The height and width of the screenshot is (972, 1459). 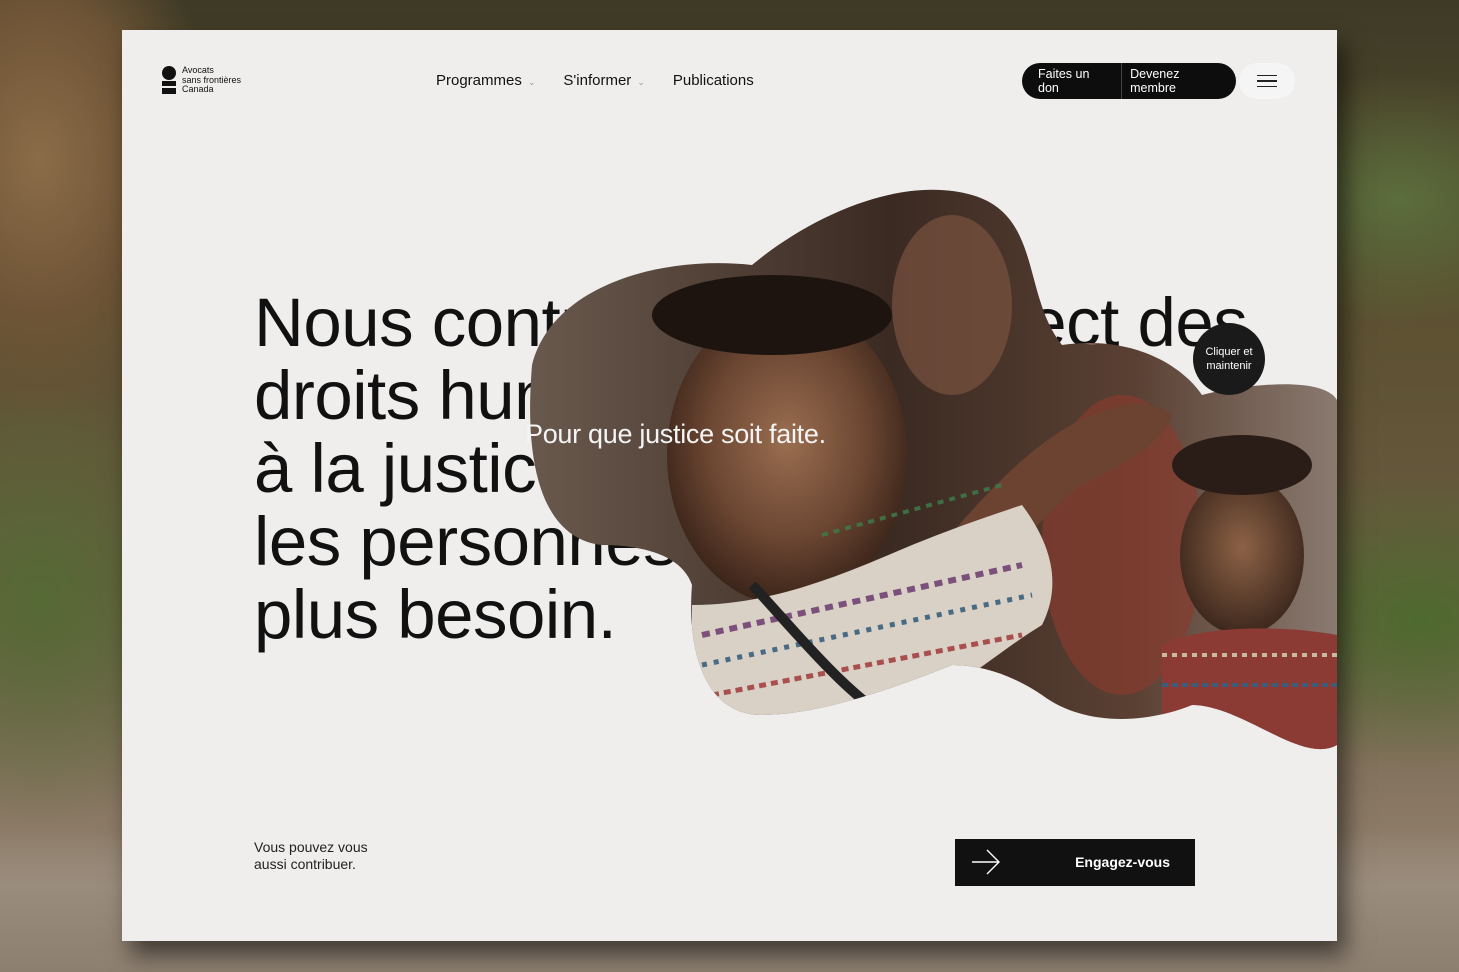 What do you see at coordinates (597, 80) in the screenshot?
I see `nav-item-label: S'informer` at bounding box center [597, 80].